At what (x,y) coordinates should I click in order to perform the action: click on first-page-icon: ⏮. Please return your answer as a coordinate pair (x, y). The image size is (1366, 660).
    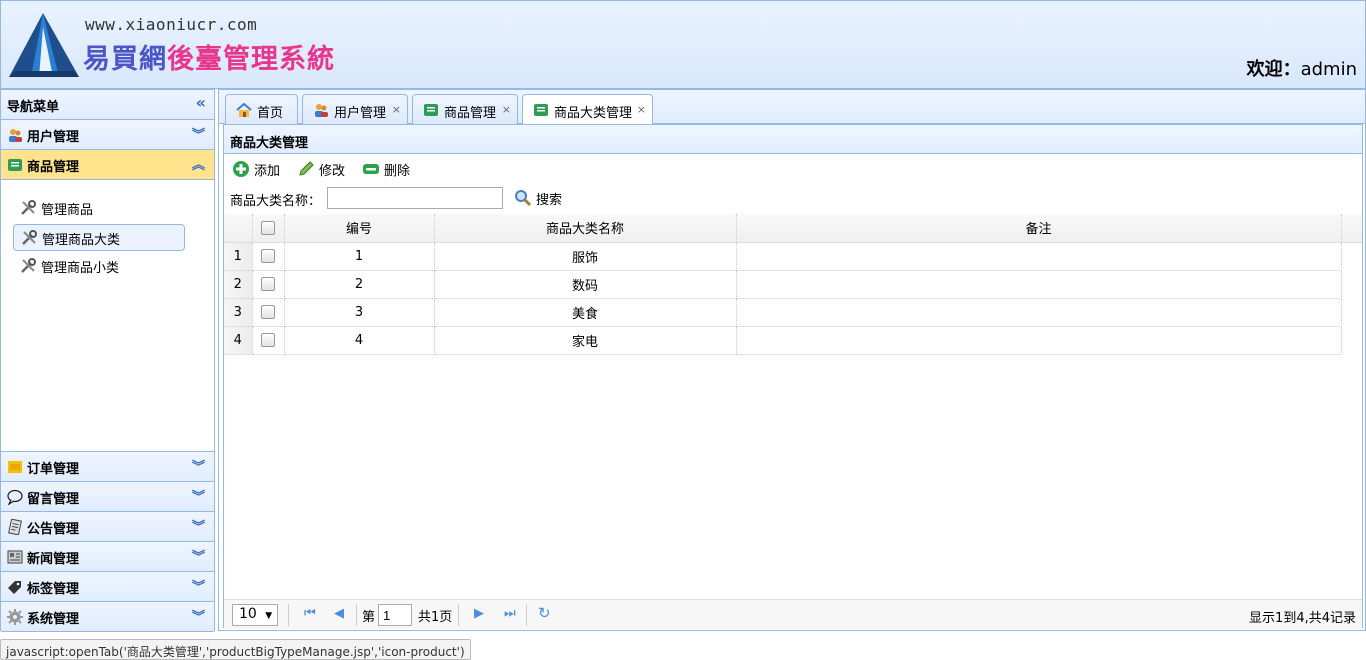
    Looking at the image, I should click on (310, 613).